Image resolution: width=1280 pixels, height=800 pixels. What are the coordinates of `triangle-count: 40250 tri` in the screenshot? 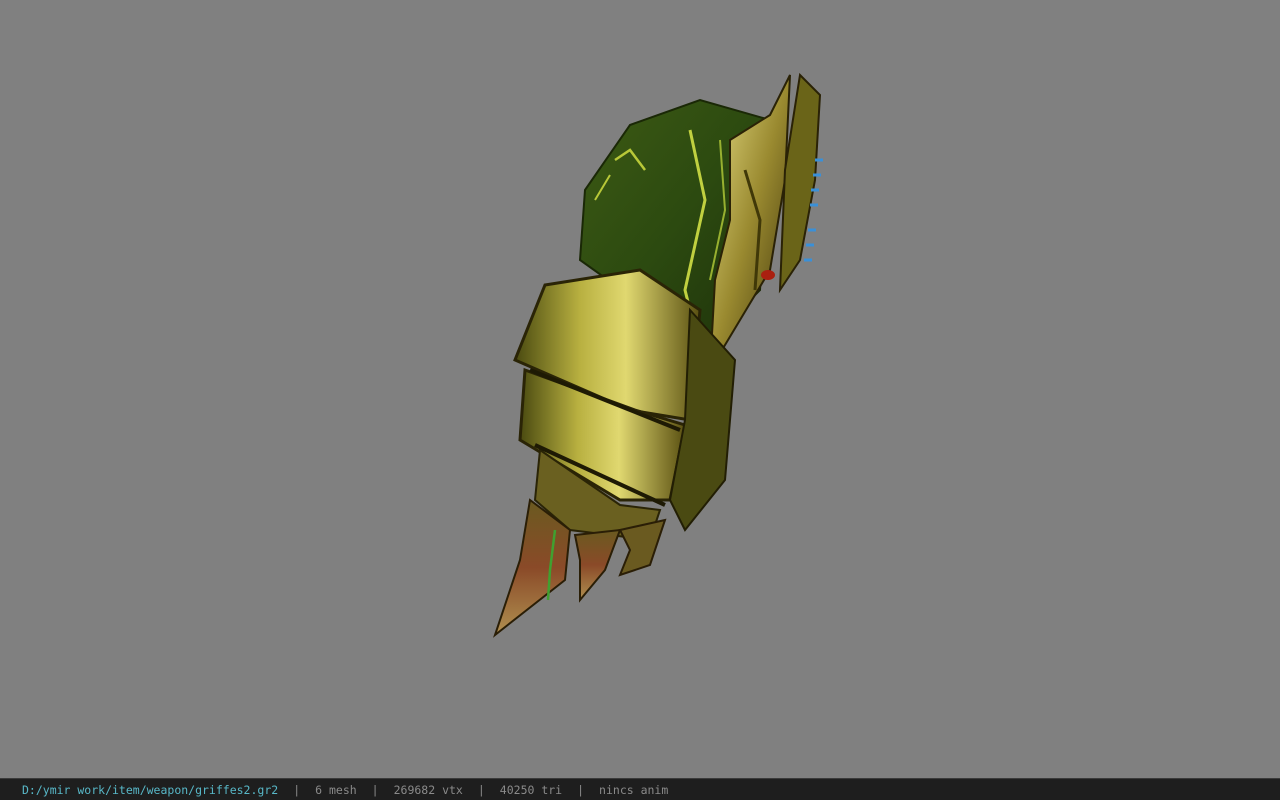 It's located at (531, 789).